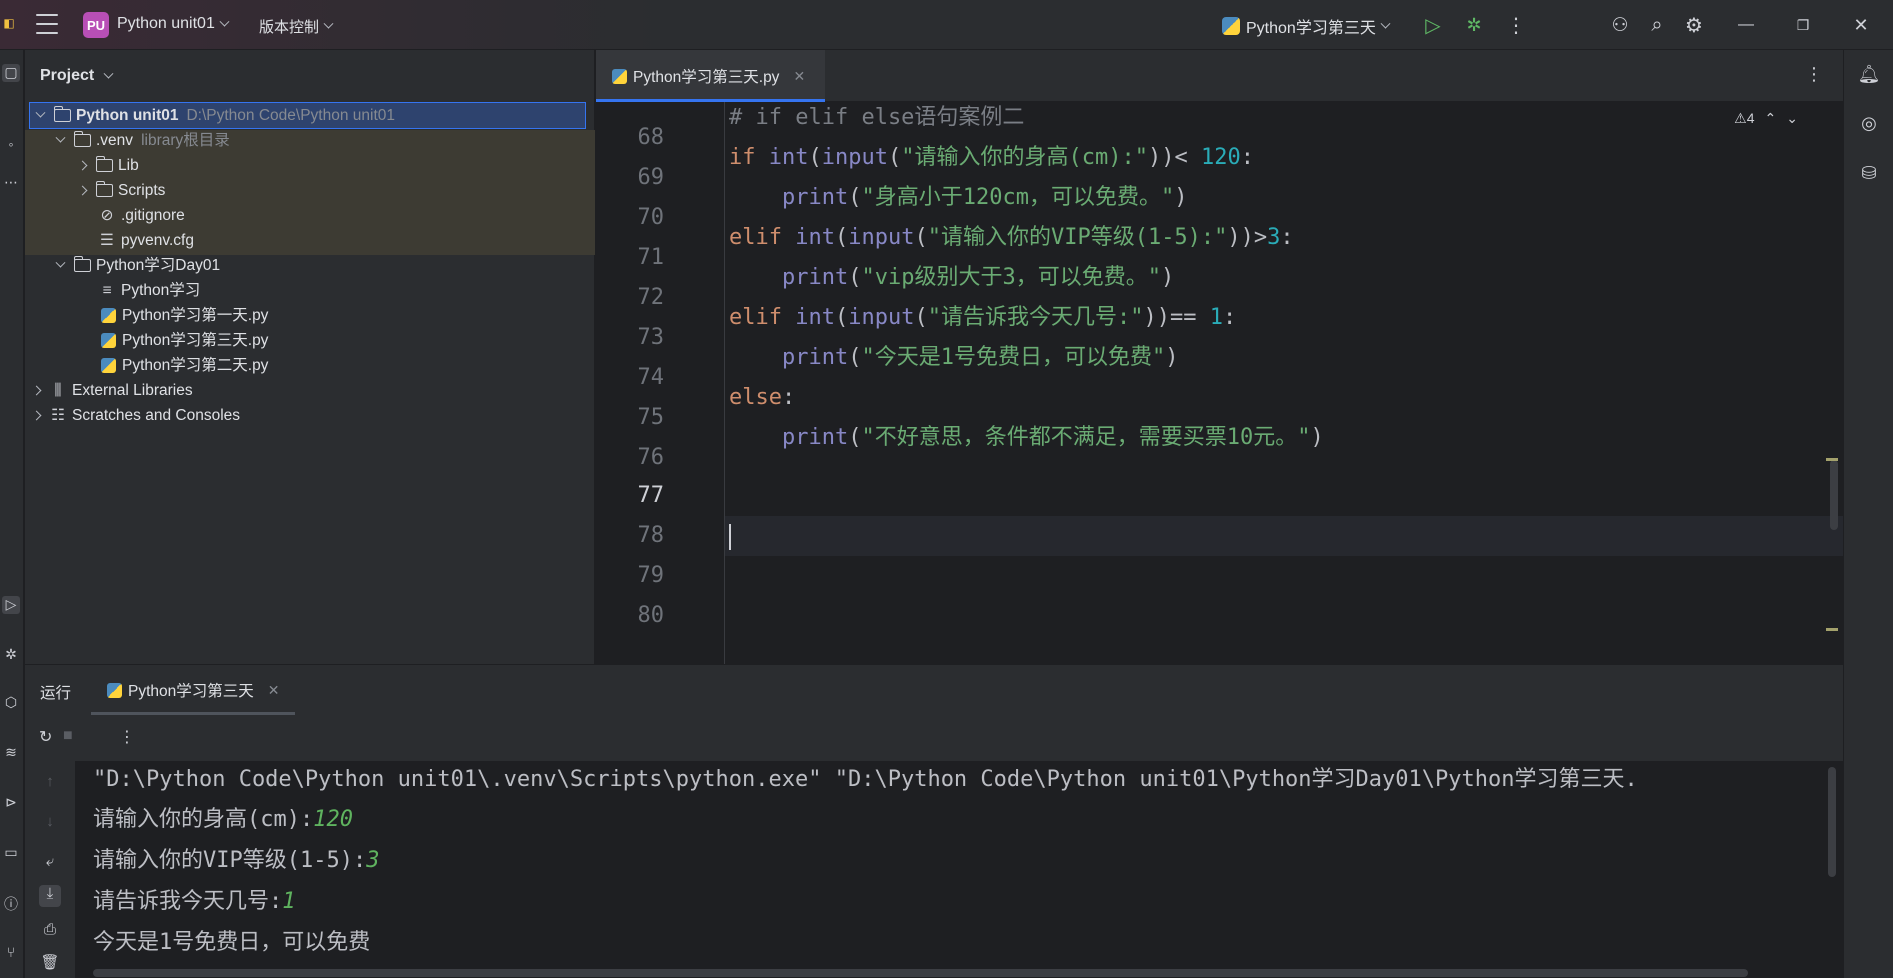 This screenshot has height=978, width=1893. What do you see at coordinates (1657, 25) in the screenshot?
I see `search-icon: ⌕` at bounding box center [1657, 25].